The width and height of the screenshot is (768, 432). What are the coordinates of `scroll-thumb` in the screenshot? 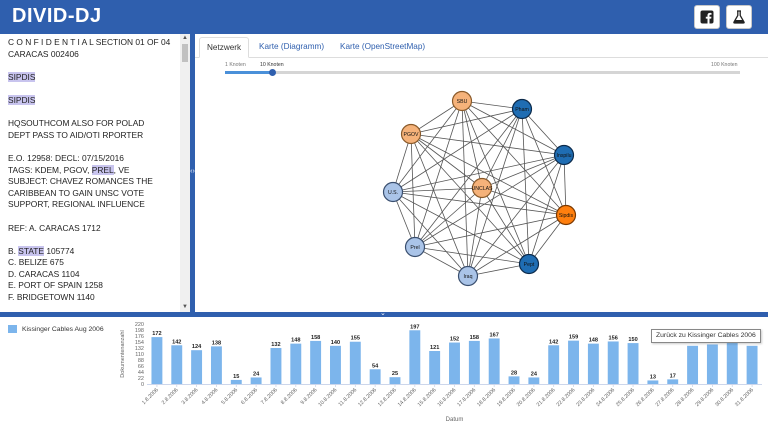 It's located at (185, 53).